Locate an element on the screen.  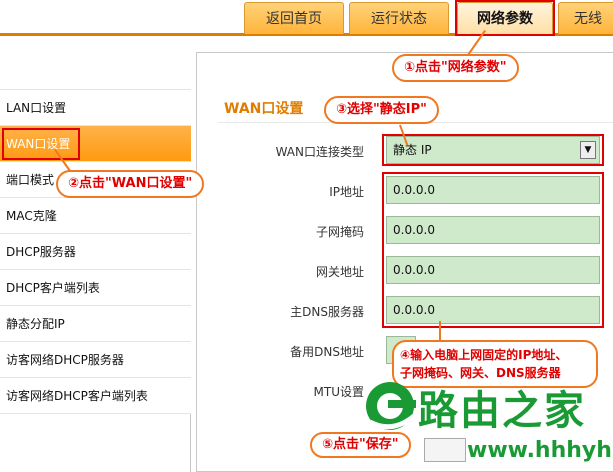
sidebar-item-guest-dhcp-clients: 访客网络DHCP客户端列表 is located at coordinates (95, 396).